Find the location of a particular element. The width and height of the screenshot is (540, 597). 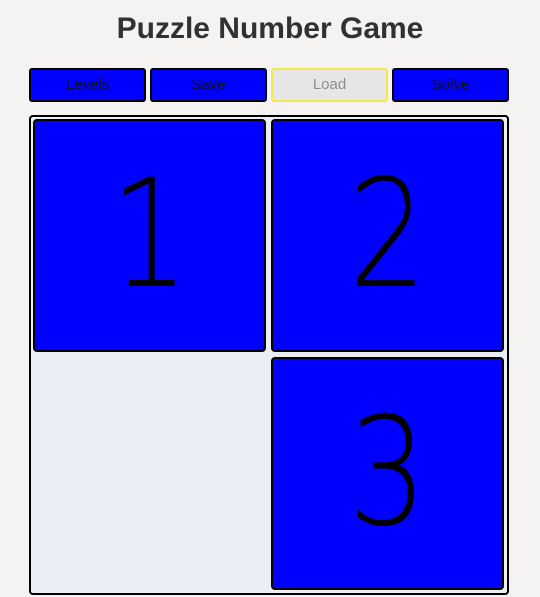

levels-button: Levels is located at coordinates (87, 85).